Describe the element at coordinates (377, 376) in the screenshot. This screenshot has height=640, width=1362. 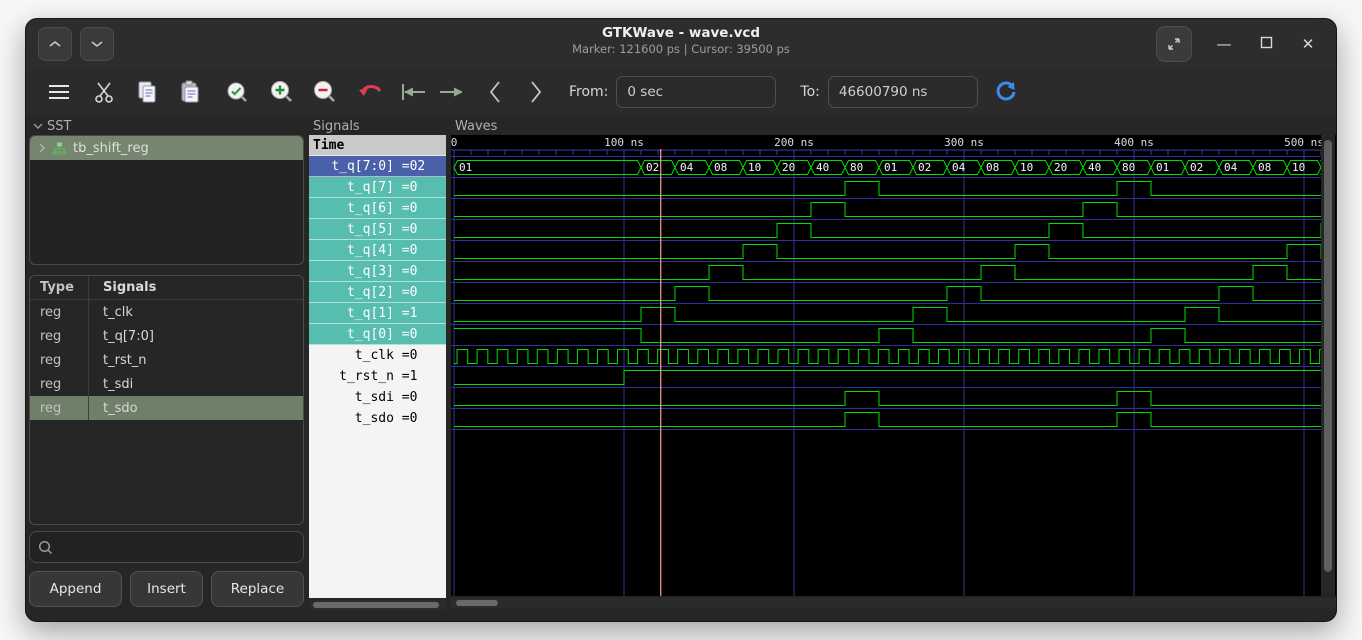
I see `signal-row-t_rst_n: t_rst_n =1` at that location.